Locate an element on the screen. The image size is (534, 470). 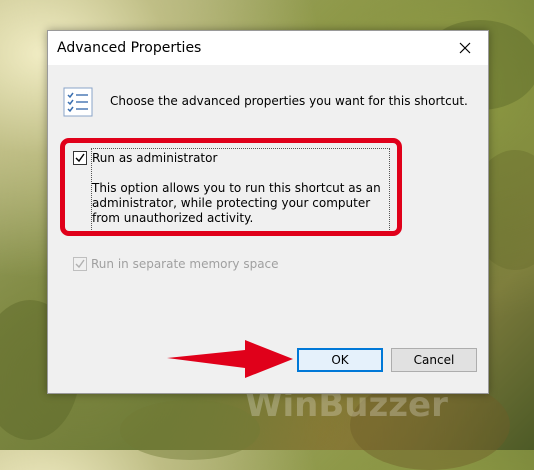
title-bar: Advanced Properties is located at coordinates (268, 48).